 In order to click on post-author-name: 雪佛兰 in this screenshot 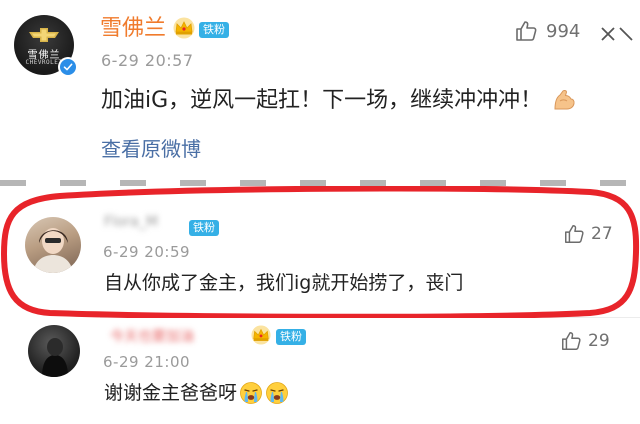, I will do `click(133, 29)`.